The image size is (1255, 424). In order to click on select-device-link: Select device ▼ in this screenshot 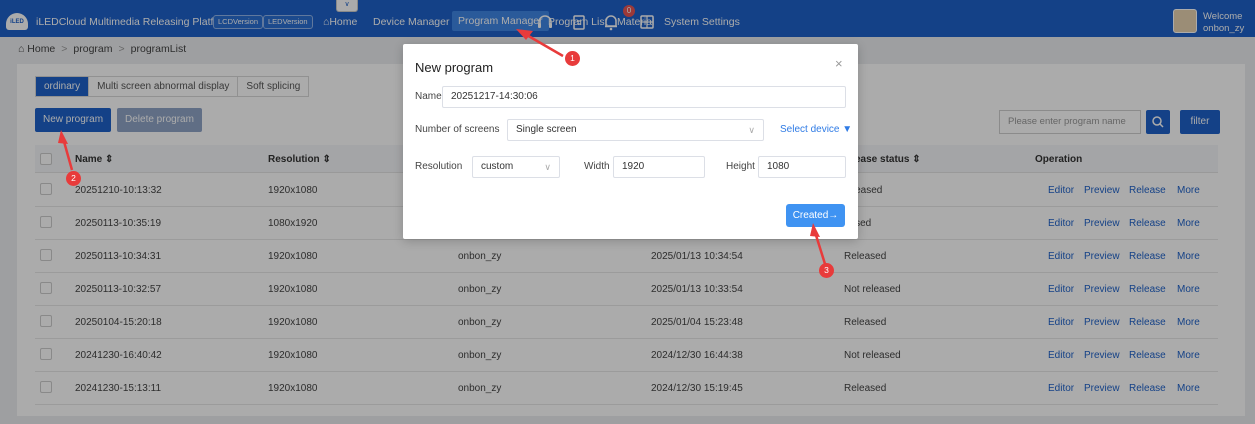, I will do `click(816, 129)`.